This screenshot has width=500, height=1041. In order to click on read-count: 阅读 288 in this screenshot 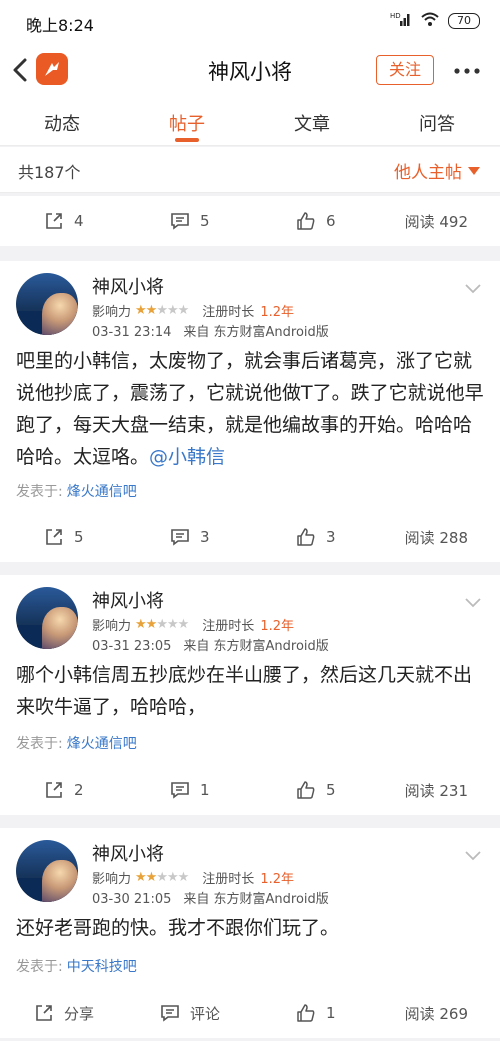, I will do `click(436, 538)`.